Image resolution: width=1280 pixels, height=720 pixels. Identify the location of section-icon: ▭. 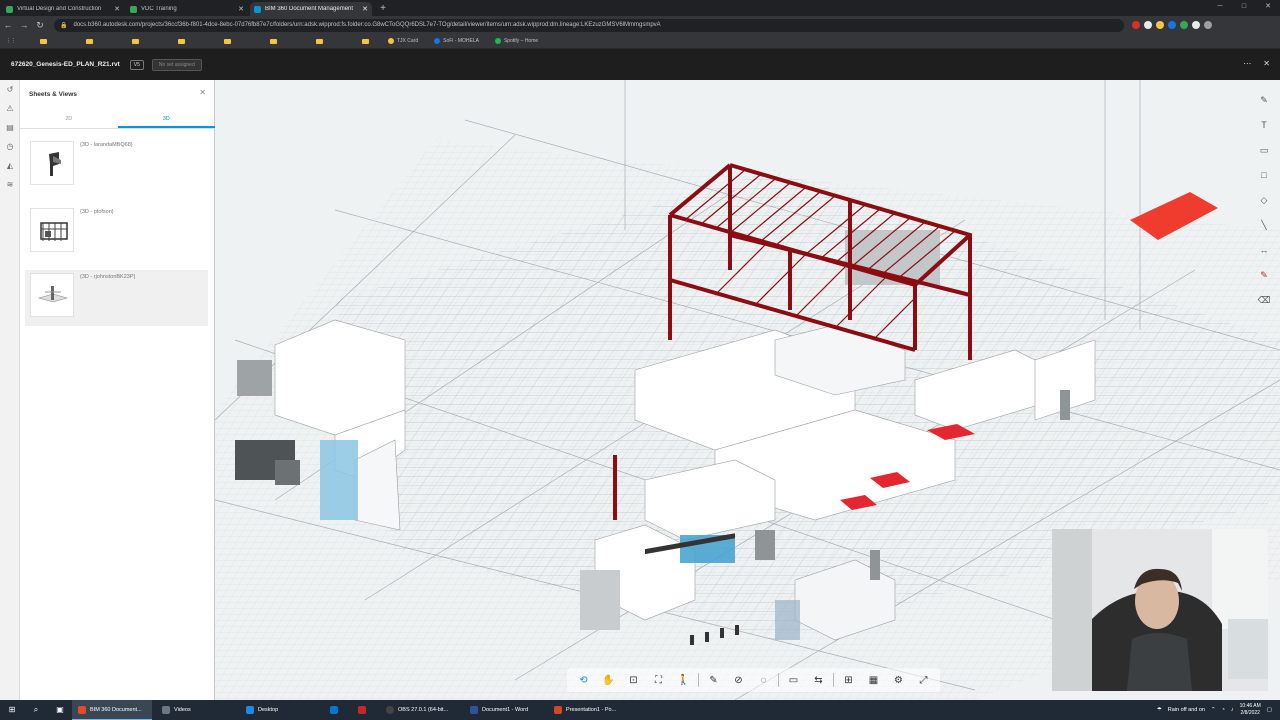
(793, 680).